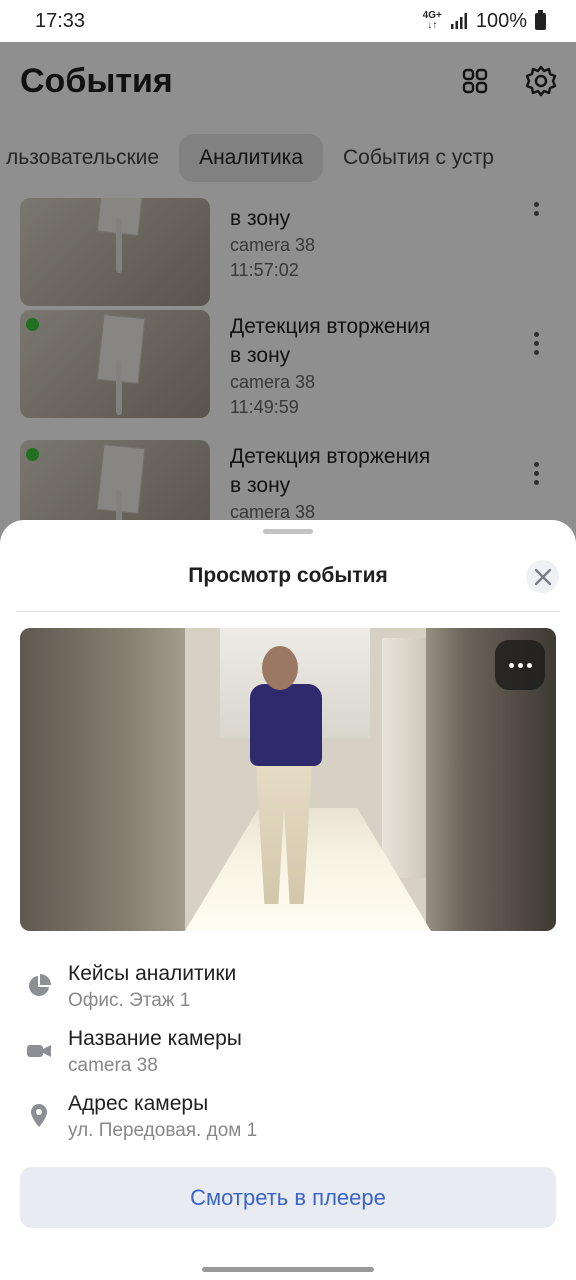 This screenshot has width=576, height=1280. What do you see at coordinates (501, 20) in the screenshot?
I see `battery-percent: 100%` at bounding box center [501, 20].